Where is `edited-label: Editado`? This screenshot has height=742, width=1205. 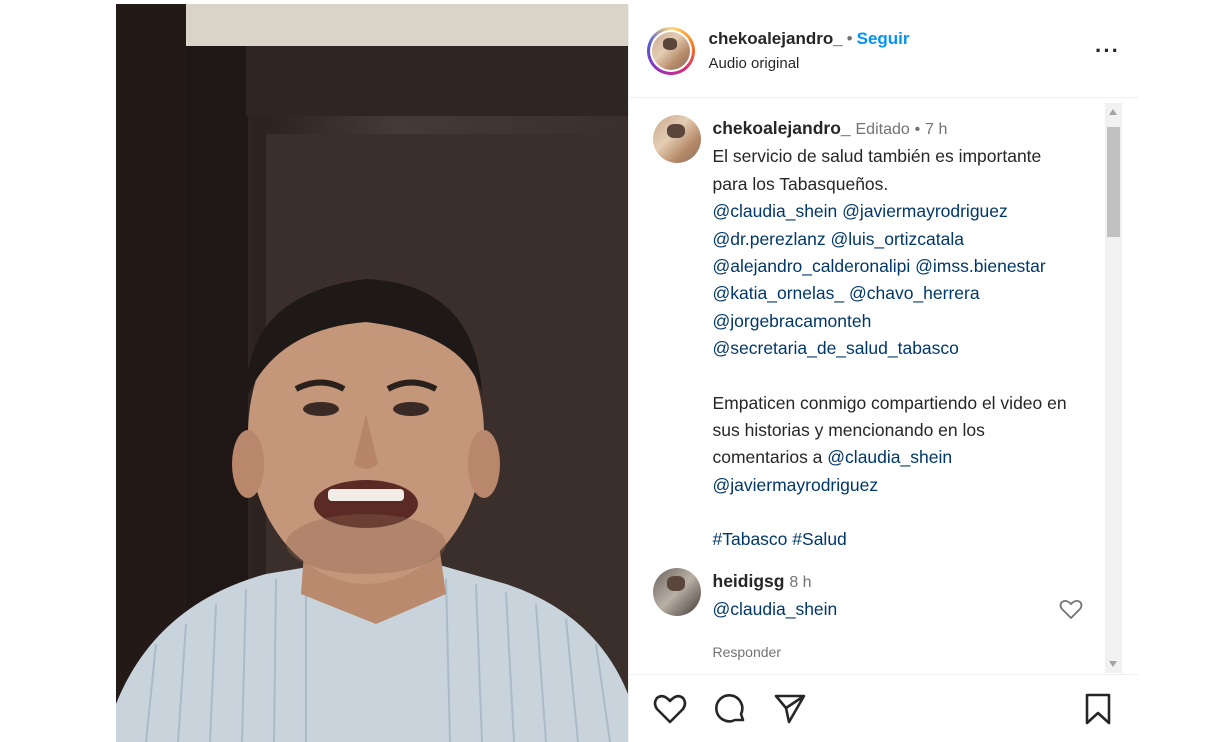
edited-label: Editado is located at coordinates (882, 129).